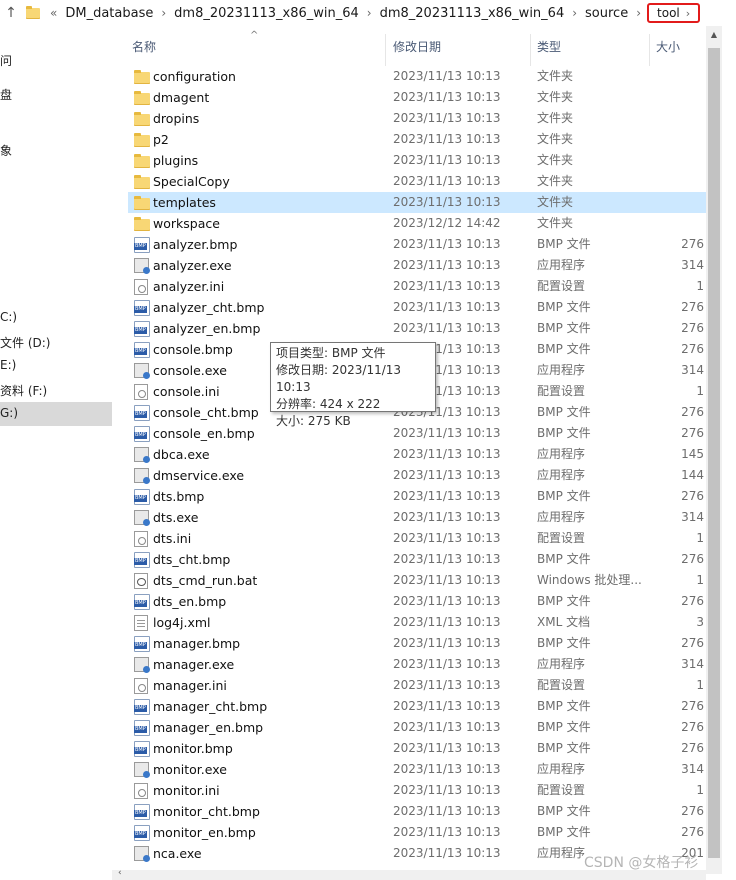 The image size is (736, 880). I want to click on file-row: templates 2023/11/13 10:13 文件夹, so click(417, 202).